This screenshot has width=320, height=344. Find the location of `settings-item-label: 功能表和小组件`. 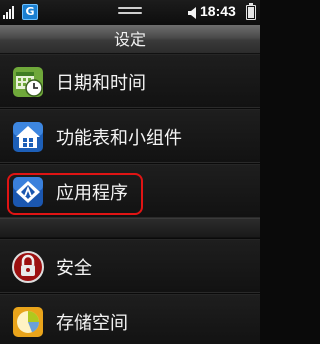

settings-item-label: 功能表和小组件 is located at coordinates (119, 138).